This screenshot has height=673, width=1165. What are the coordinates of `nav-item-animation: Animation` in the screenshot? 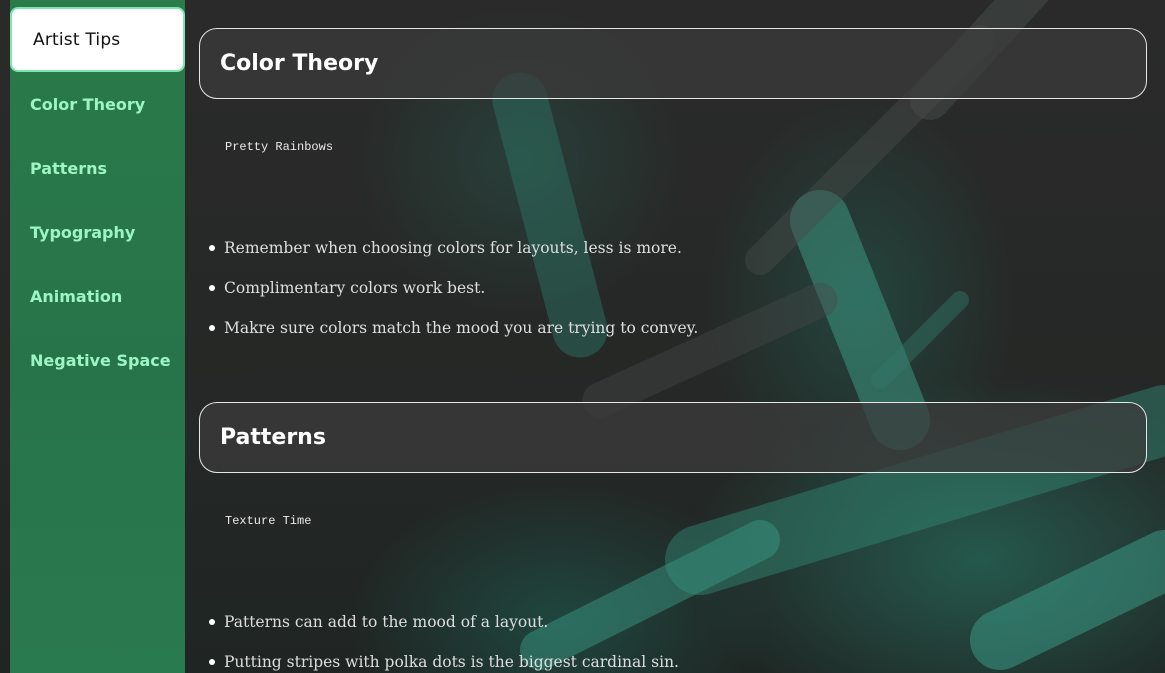 It's located at (76, 296).